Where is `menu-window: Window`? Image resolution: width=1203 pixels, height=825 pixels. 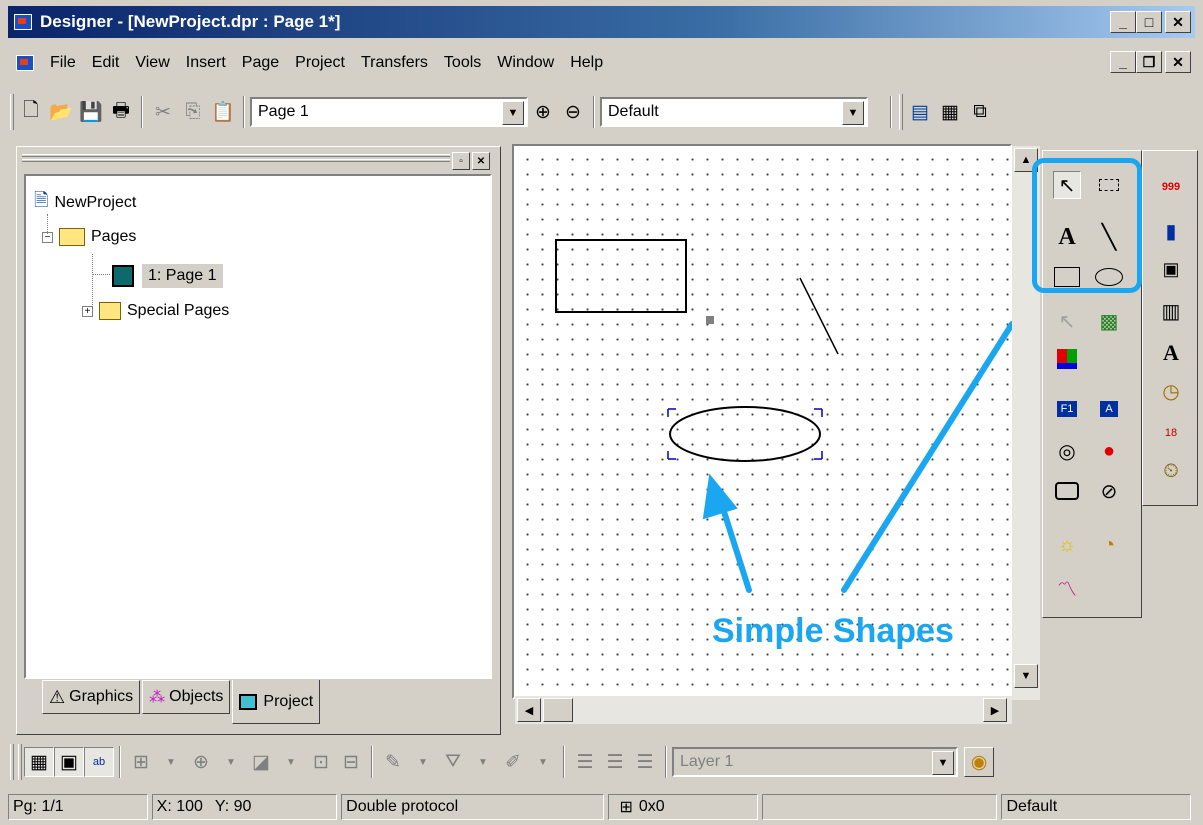 menu-window: Window is located at coordinates (525, 63).